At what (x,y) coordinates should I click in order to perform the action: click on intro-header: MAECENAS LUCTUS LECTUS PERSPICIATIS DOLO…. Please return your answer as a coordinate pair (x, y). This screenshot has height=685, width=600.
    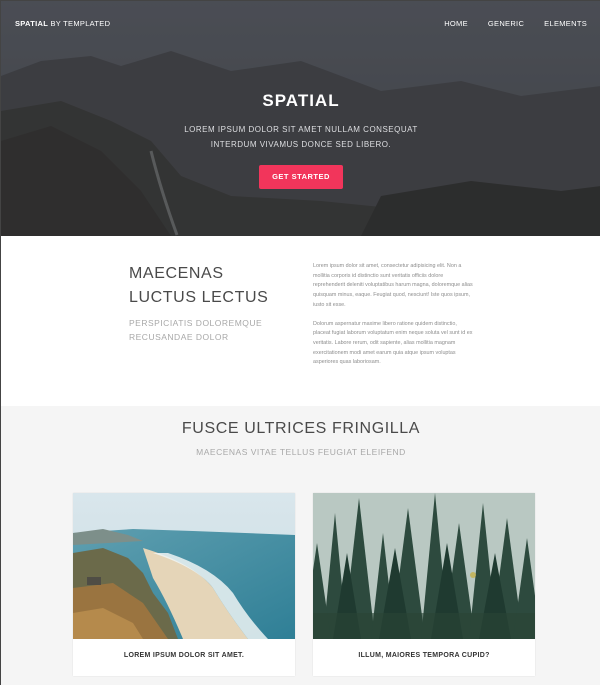
    Looking at the image, I should click on (209, 303).